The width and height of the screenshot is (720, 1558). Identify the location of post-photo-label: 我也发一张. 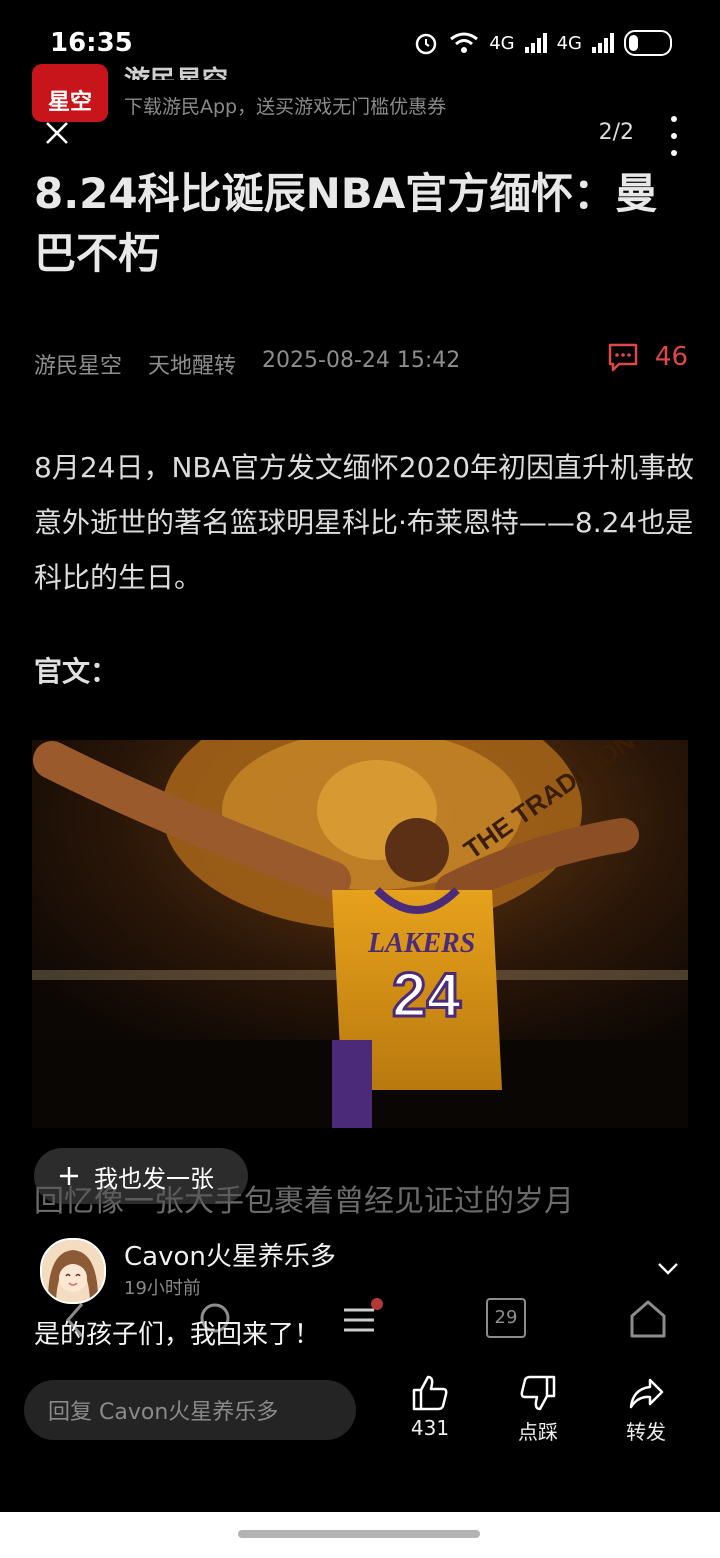
(154, 1178).